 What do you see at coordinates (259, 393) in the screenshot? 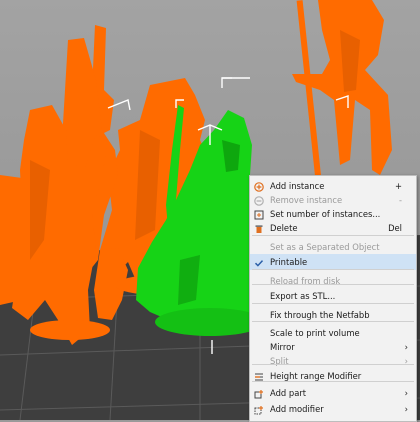
I see `add-part-icon` at bounding box center [259, 393].